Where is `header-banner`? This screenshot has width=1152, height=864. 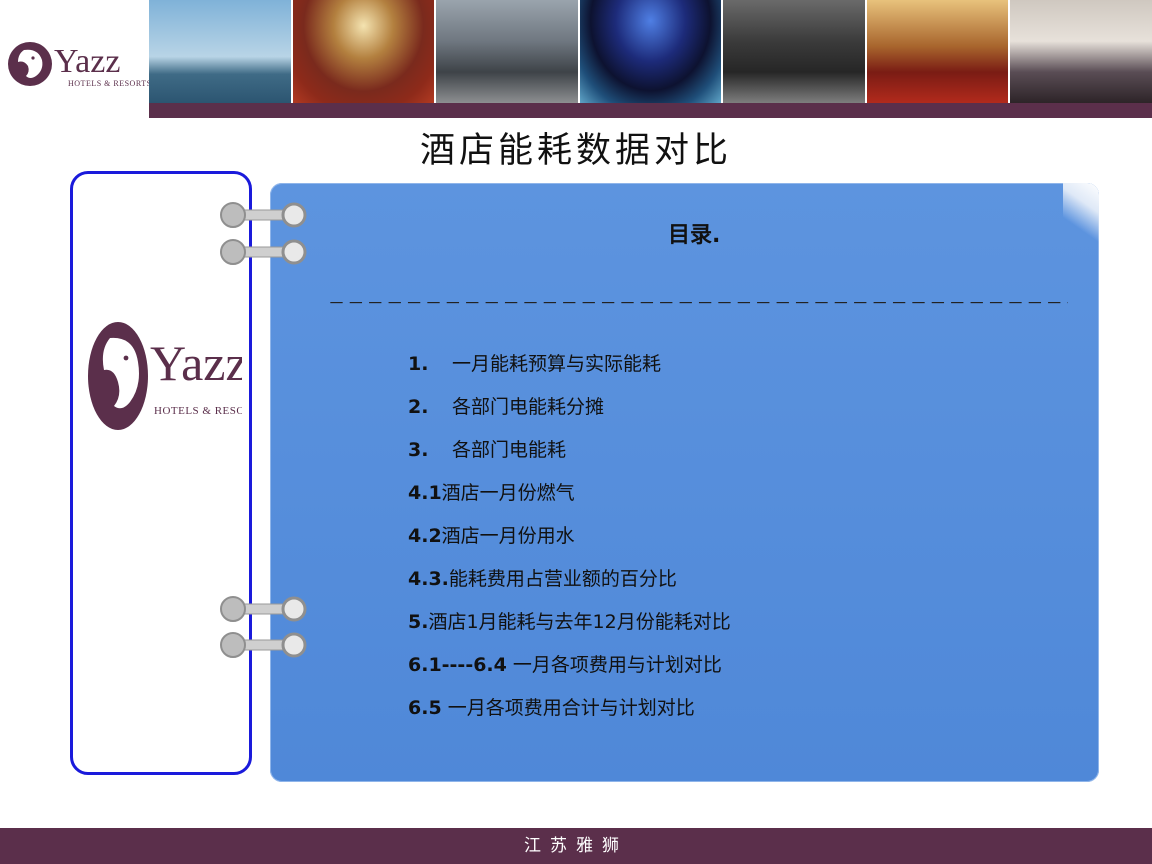
header-banner is located at coordinates (650, 51).